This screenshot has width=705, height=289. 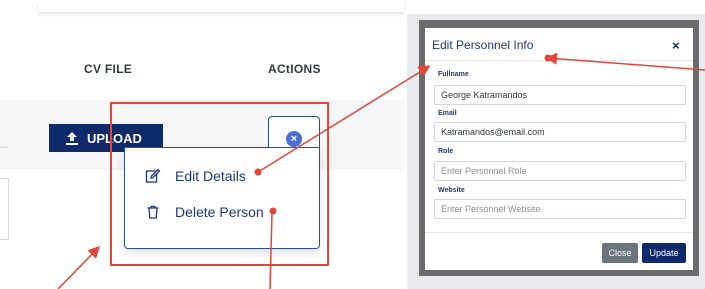 I want to click on modal-close-icon: ×, so click(x=676, y=45).